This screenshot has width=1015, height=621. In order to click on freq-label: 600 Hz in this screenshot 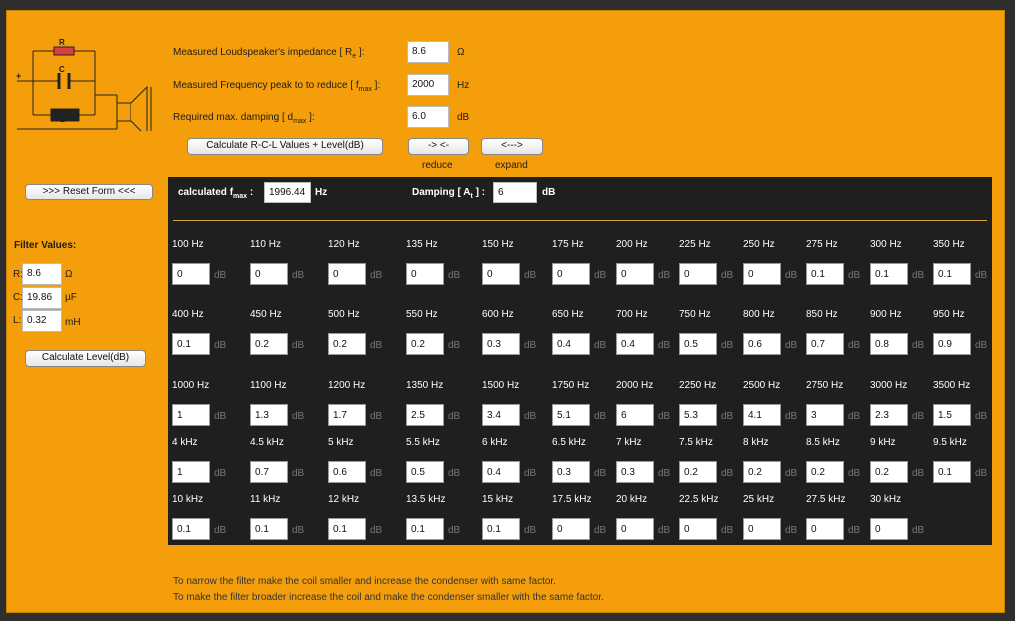, I will do `click(498, 314)`.